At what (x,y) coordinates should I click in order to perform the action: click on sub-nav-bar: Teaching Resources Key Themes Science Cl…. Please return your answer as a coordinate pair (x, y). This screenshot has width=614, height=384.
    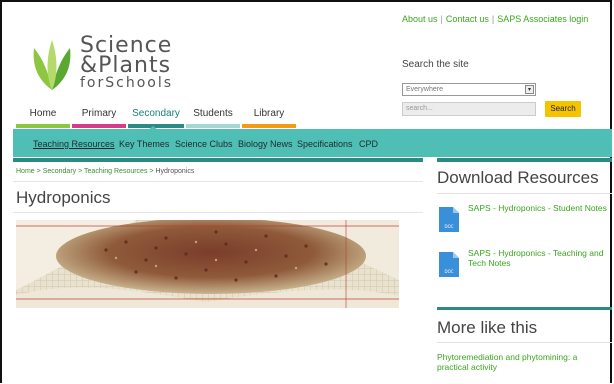
    Looking at the image, I should click on (312, 143).